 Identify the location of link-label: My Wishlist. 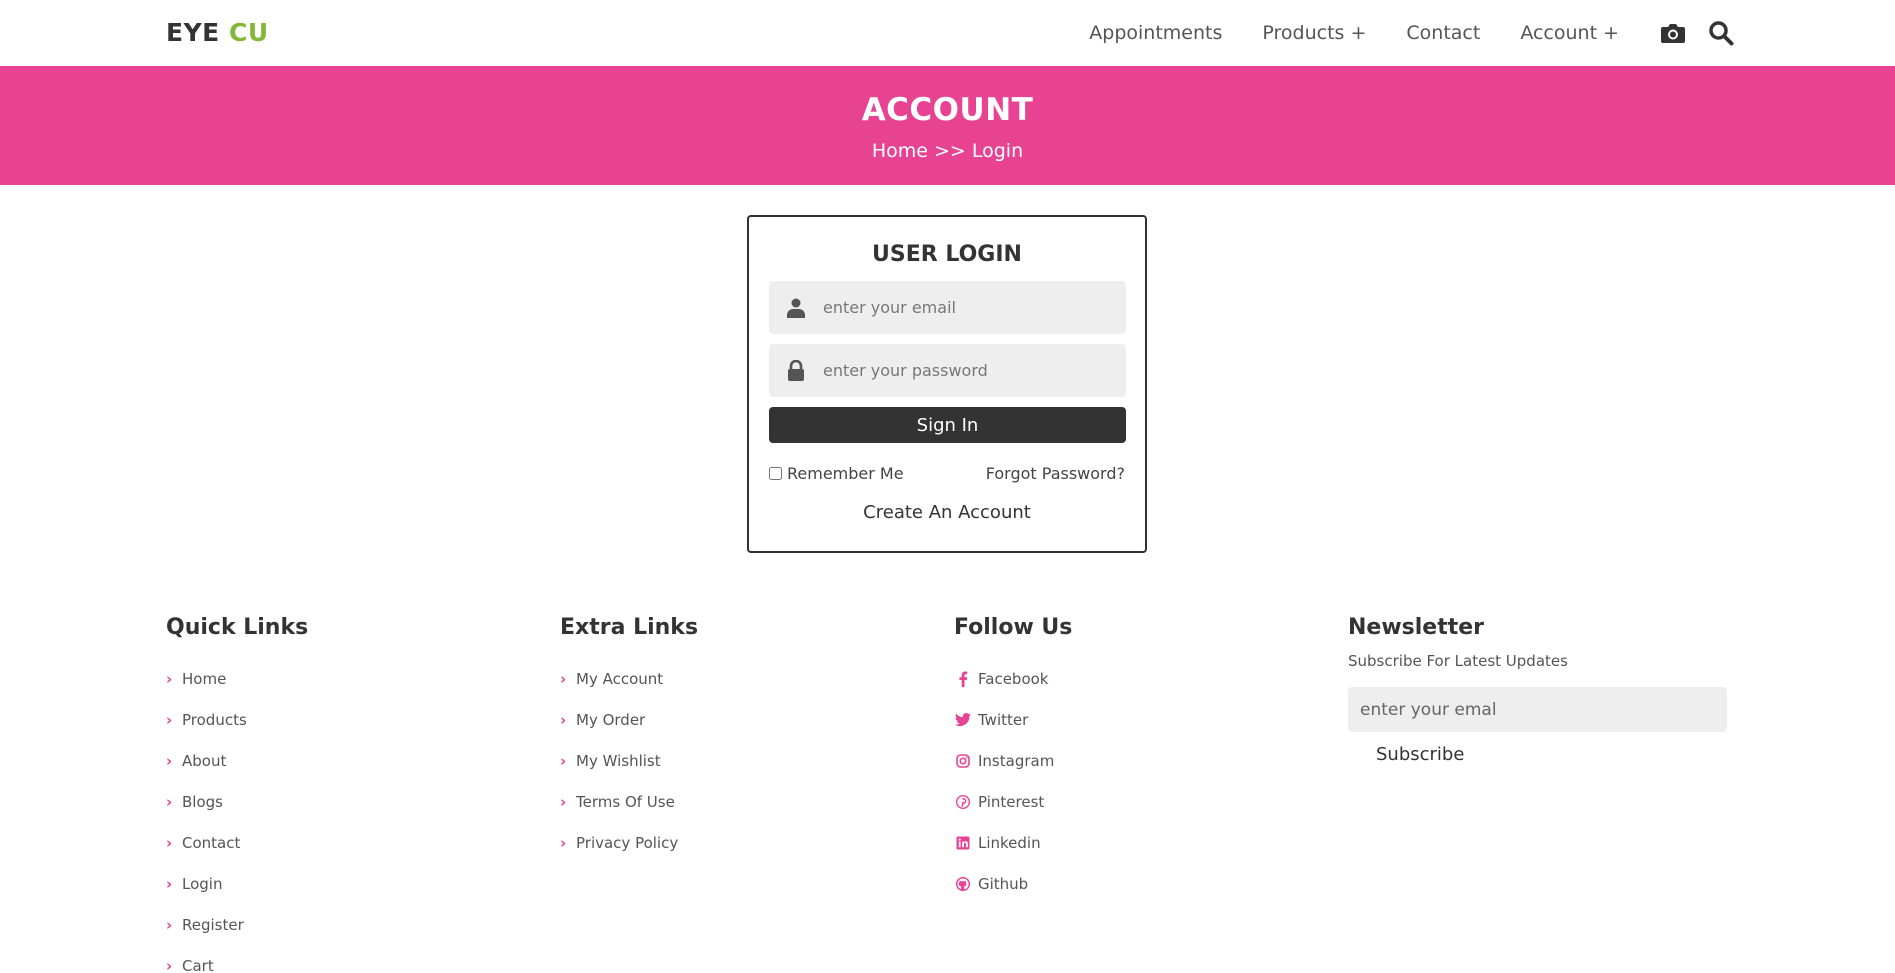
(618, 760).